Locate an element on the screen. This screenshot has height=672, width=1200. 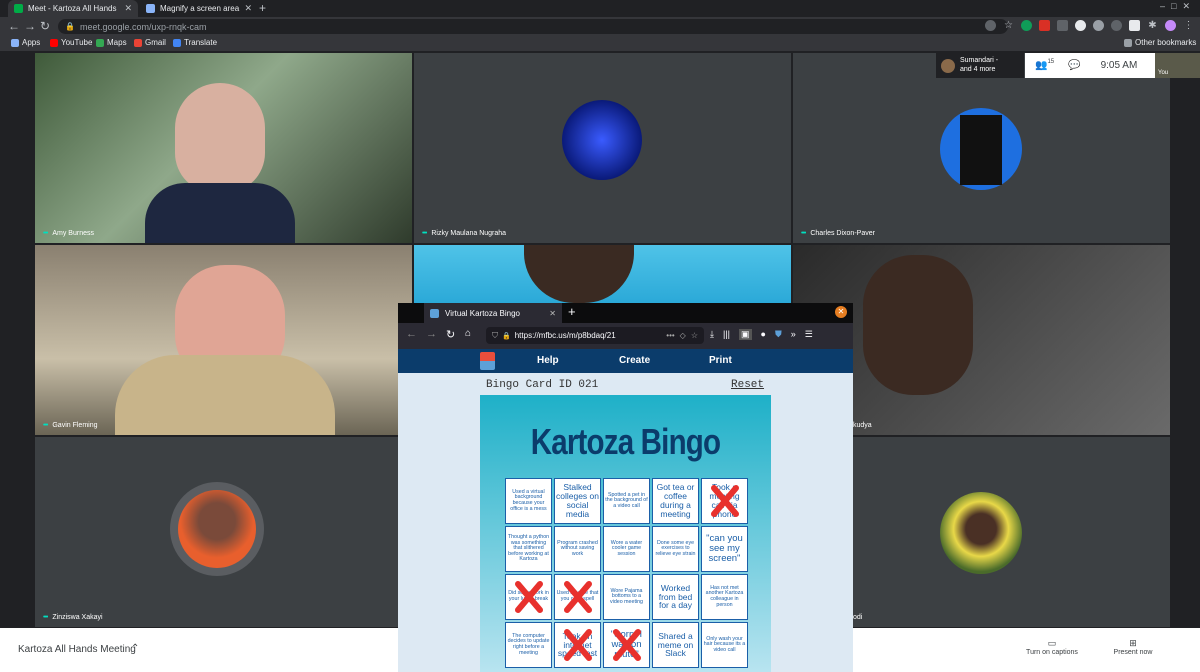
bingo-logo-icon is located at coordinates (487, 361).